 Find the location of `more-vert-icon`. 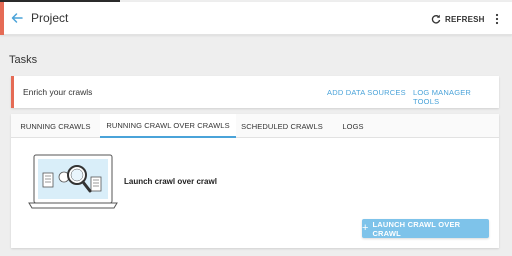

more-vert-icon is located at coordinates (497, 19).